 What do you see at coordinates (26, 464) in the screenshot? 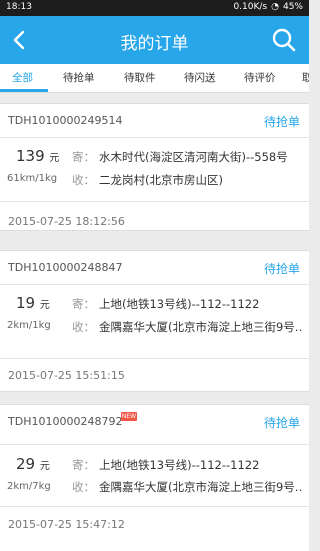
I see `price-value: 29` at bounding box center [26, 464].